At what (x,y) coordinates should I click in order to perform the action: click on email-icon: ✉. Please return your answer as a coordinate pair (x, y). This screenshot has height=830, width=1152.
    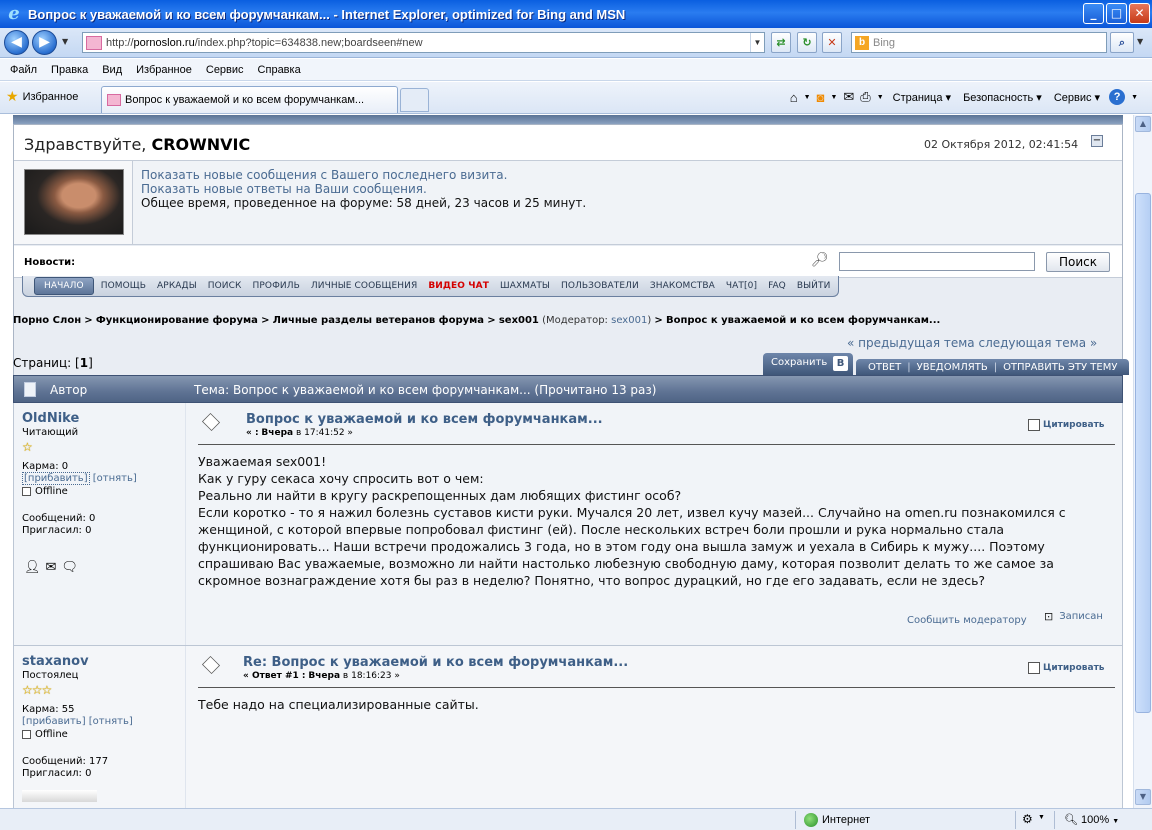
    Looking at the image, I should click on (51, 567).